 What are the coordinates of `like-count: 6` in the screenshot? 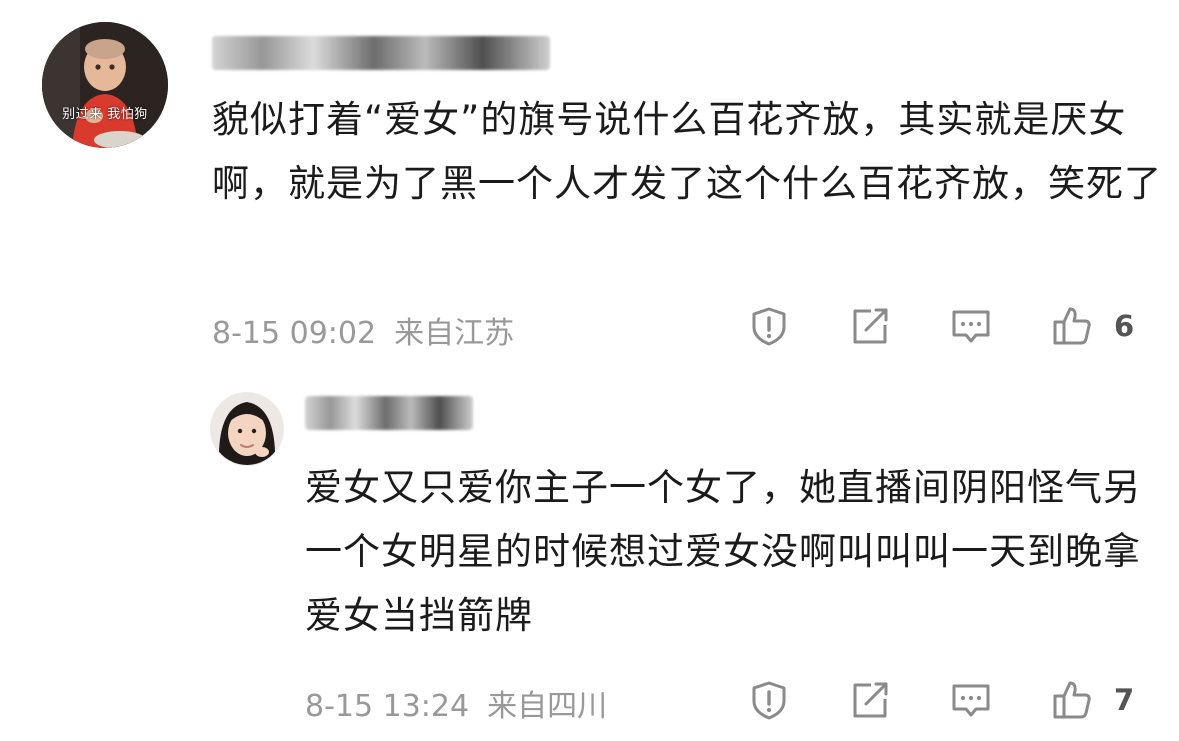 It's located at (1124, 326).